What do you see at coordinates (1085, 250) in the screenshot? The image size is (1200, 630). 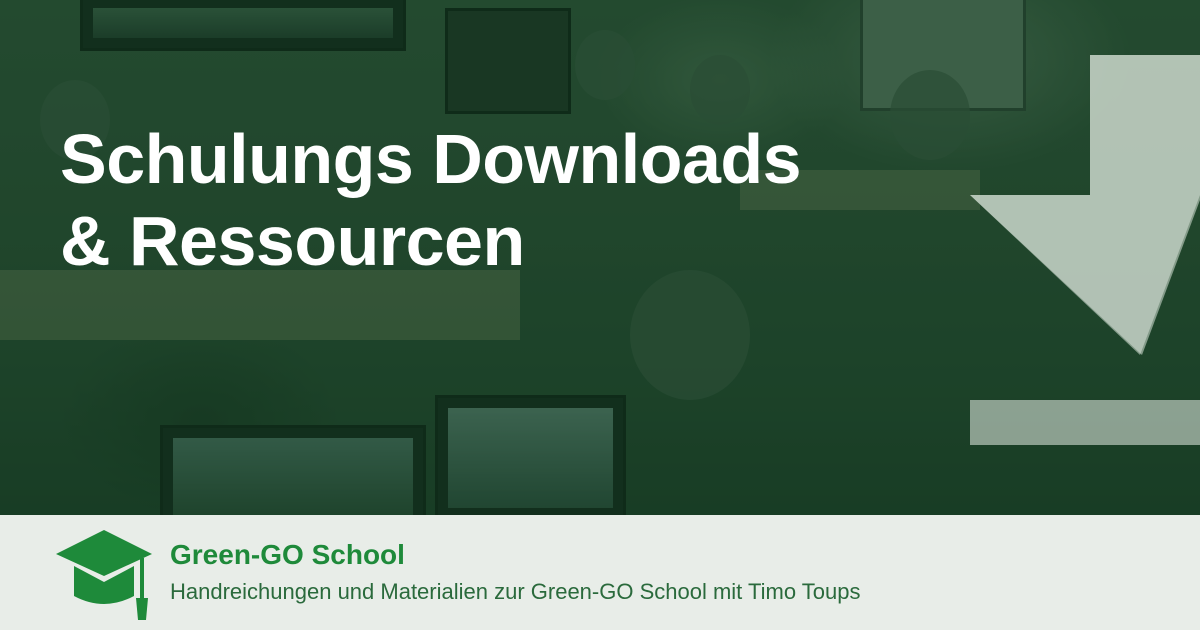 I see `download-arrow-icon` at bounding box center [1085, 250].